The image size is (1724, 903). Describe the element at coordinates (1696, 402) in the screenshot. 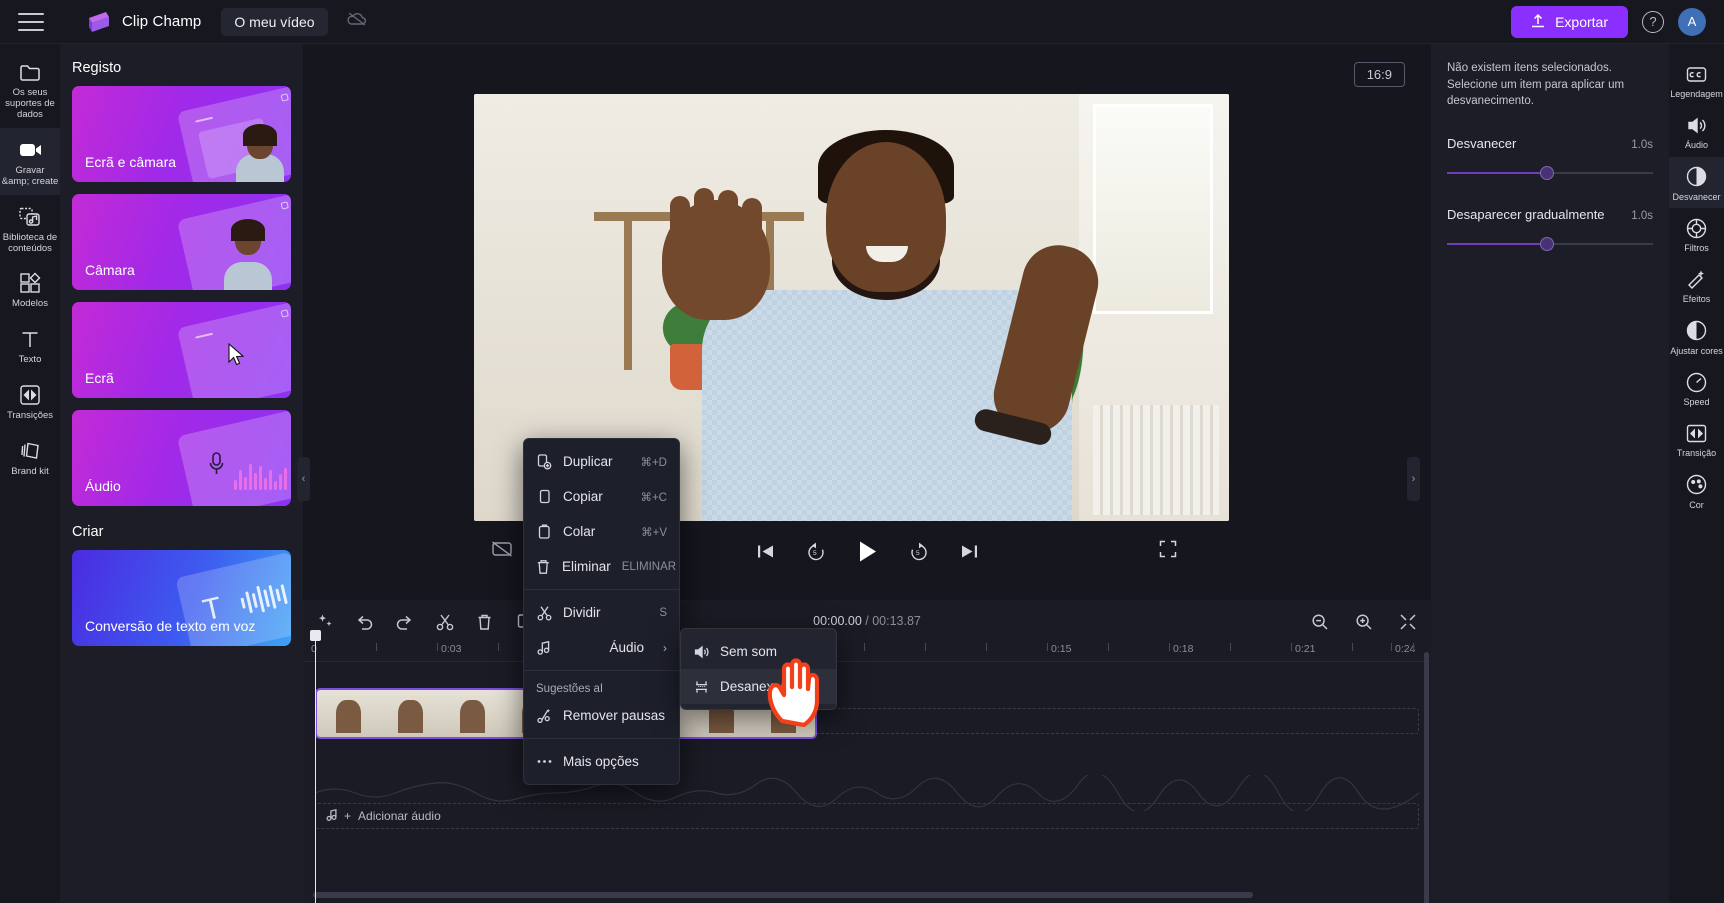

I see `tool-label: Speed` at that location.